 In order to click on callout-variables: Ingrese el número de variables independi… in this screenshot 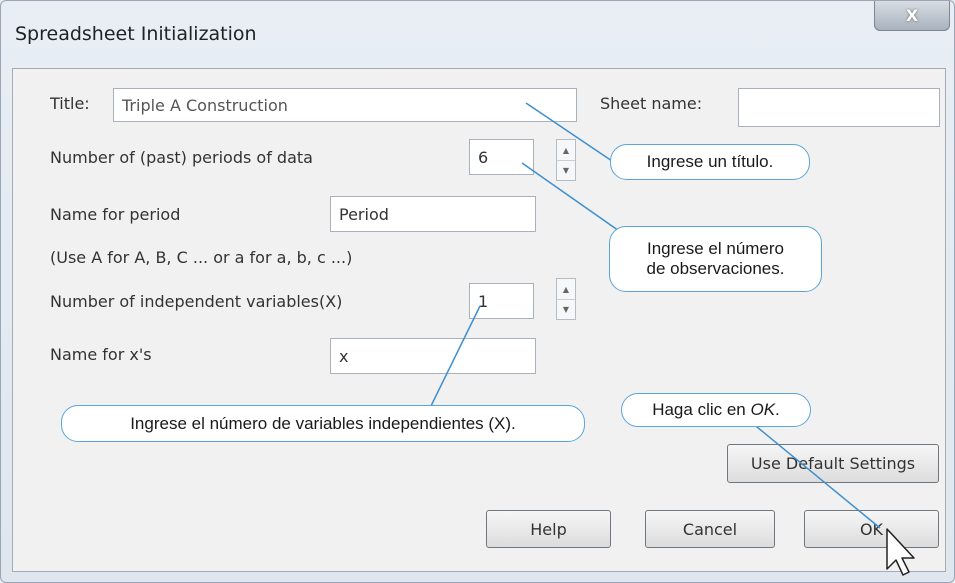, I will do `click(323, 423)`.